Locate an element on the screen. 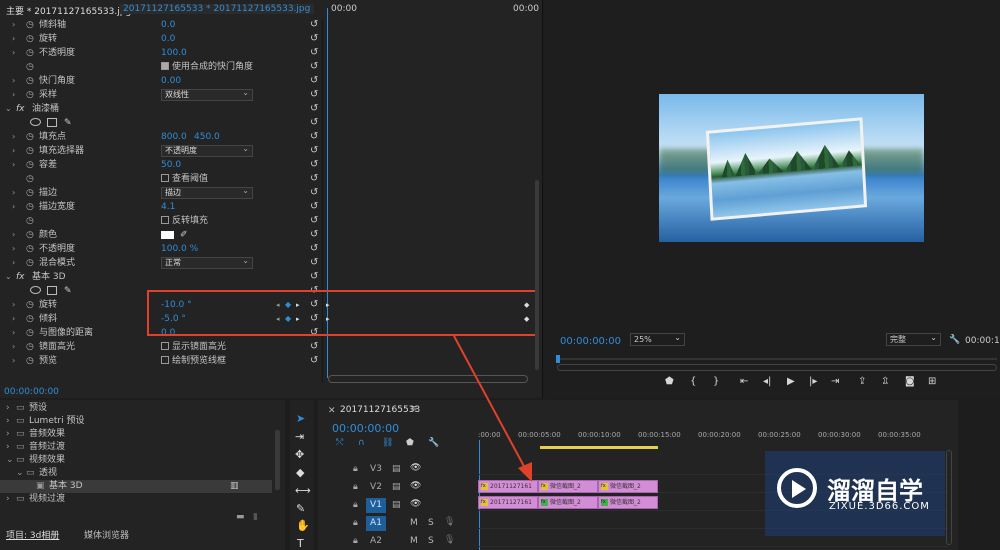 The width and height of the screenshot is (1000, 550). effect-row: › ◷ 采样 双线性 ↺ is located at coordinates (160, 95).